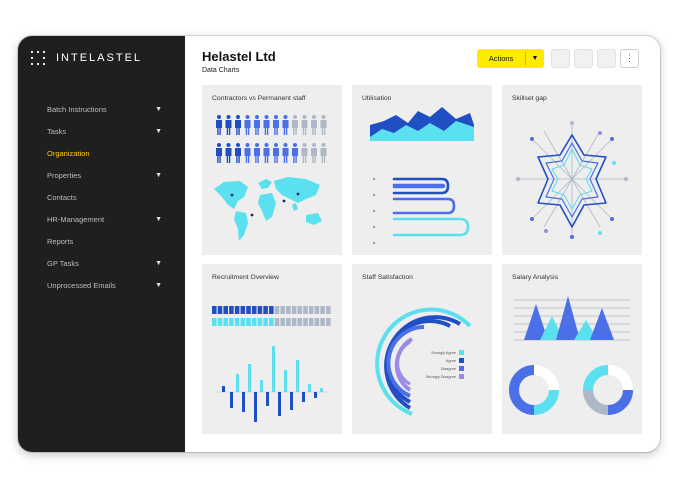 This screenshot has width=700, height=481. I want to click on salary-graphics, so click(571, 355).